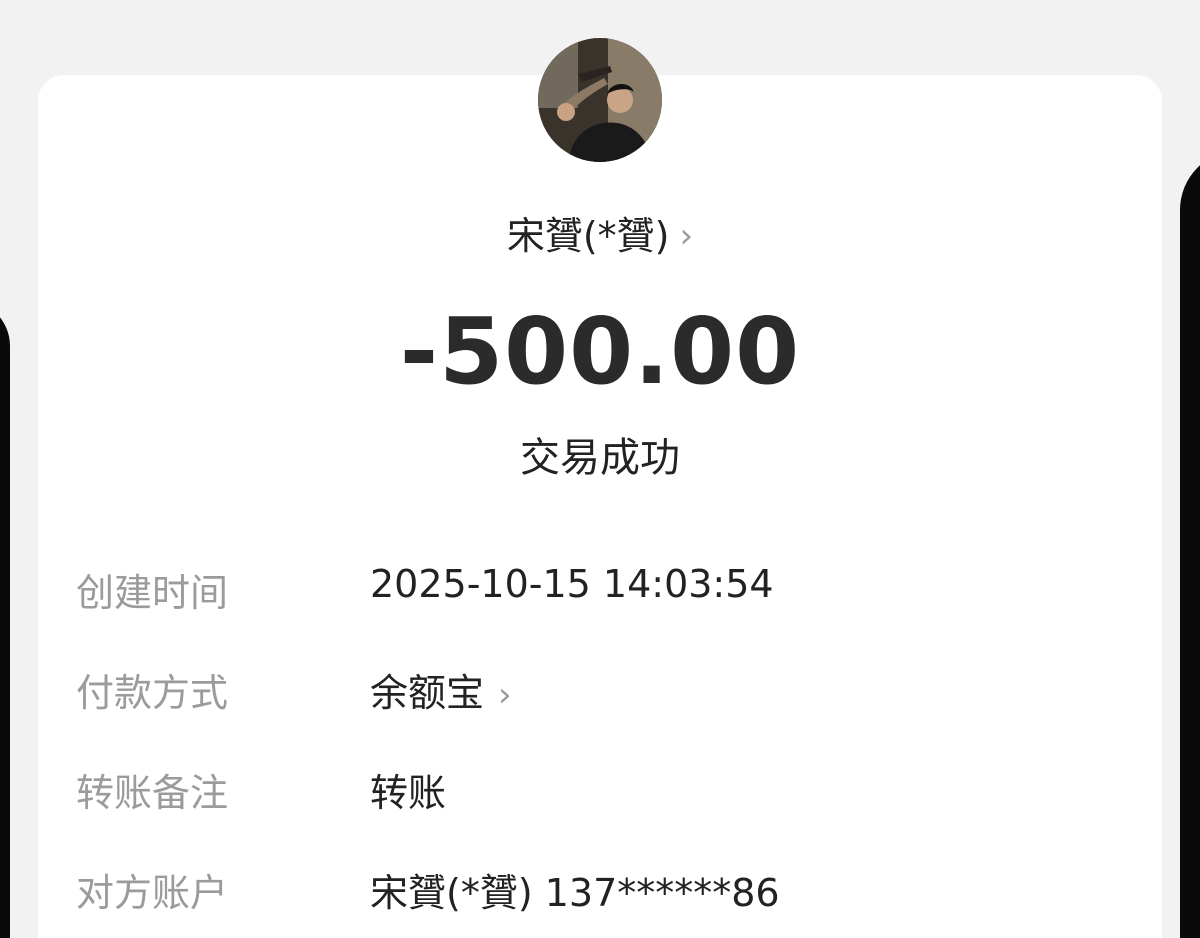 The image size is (1200, 938). I want to click on detail-label: 对方账户, so click(152, 893).